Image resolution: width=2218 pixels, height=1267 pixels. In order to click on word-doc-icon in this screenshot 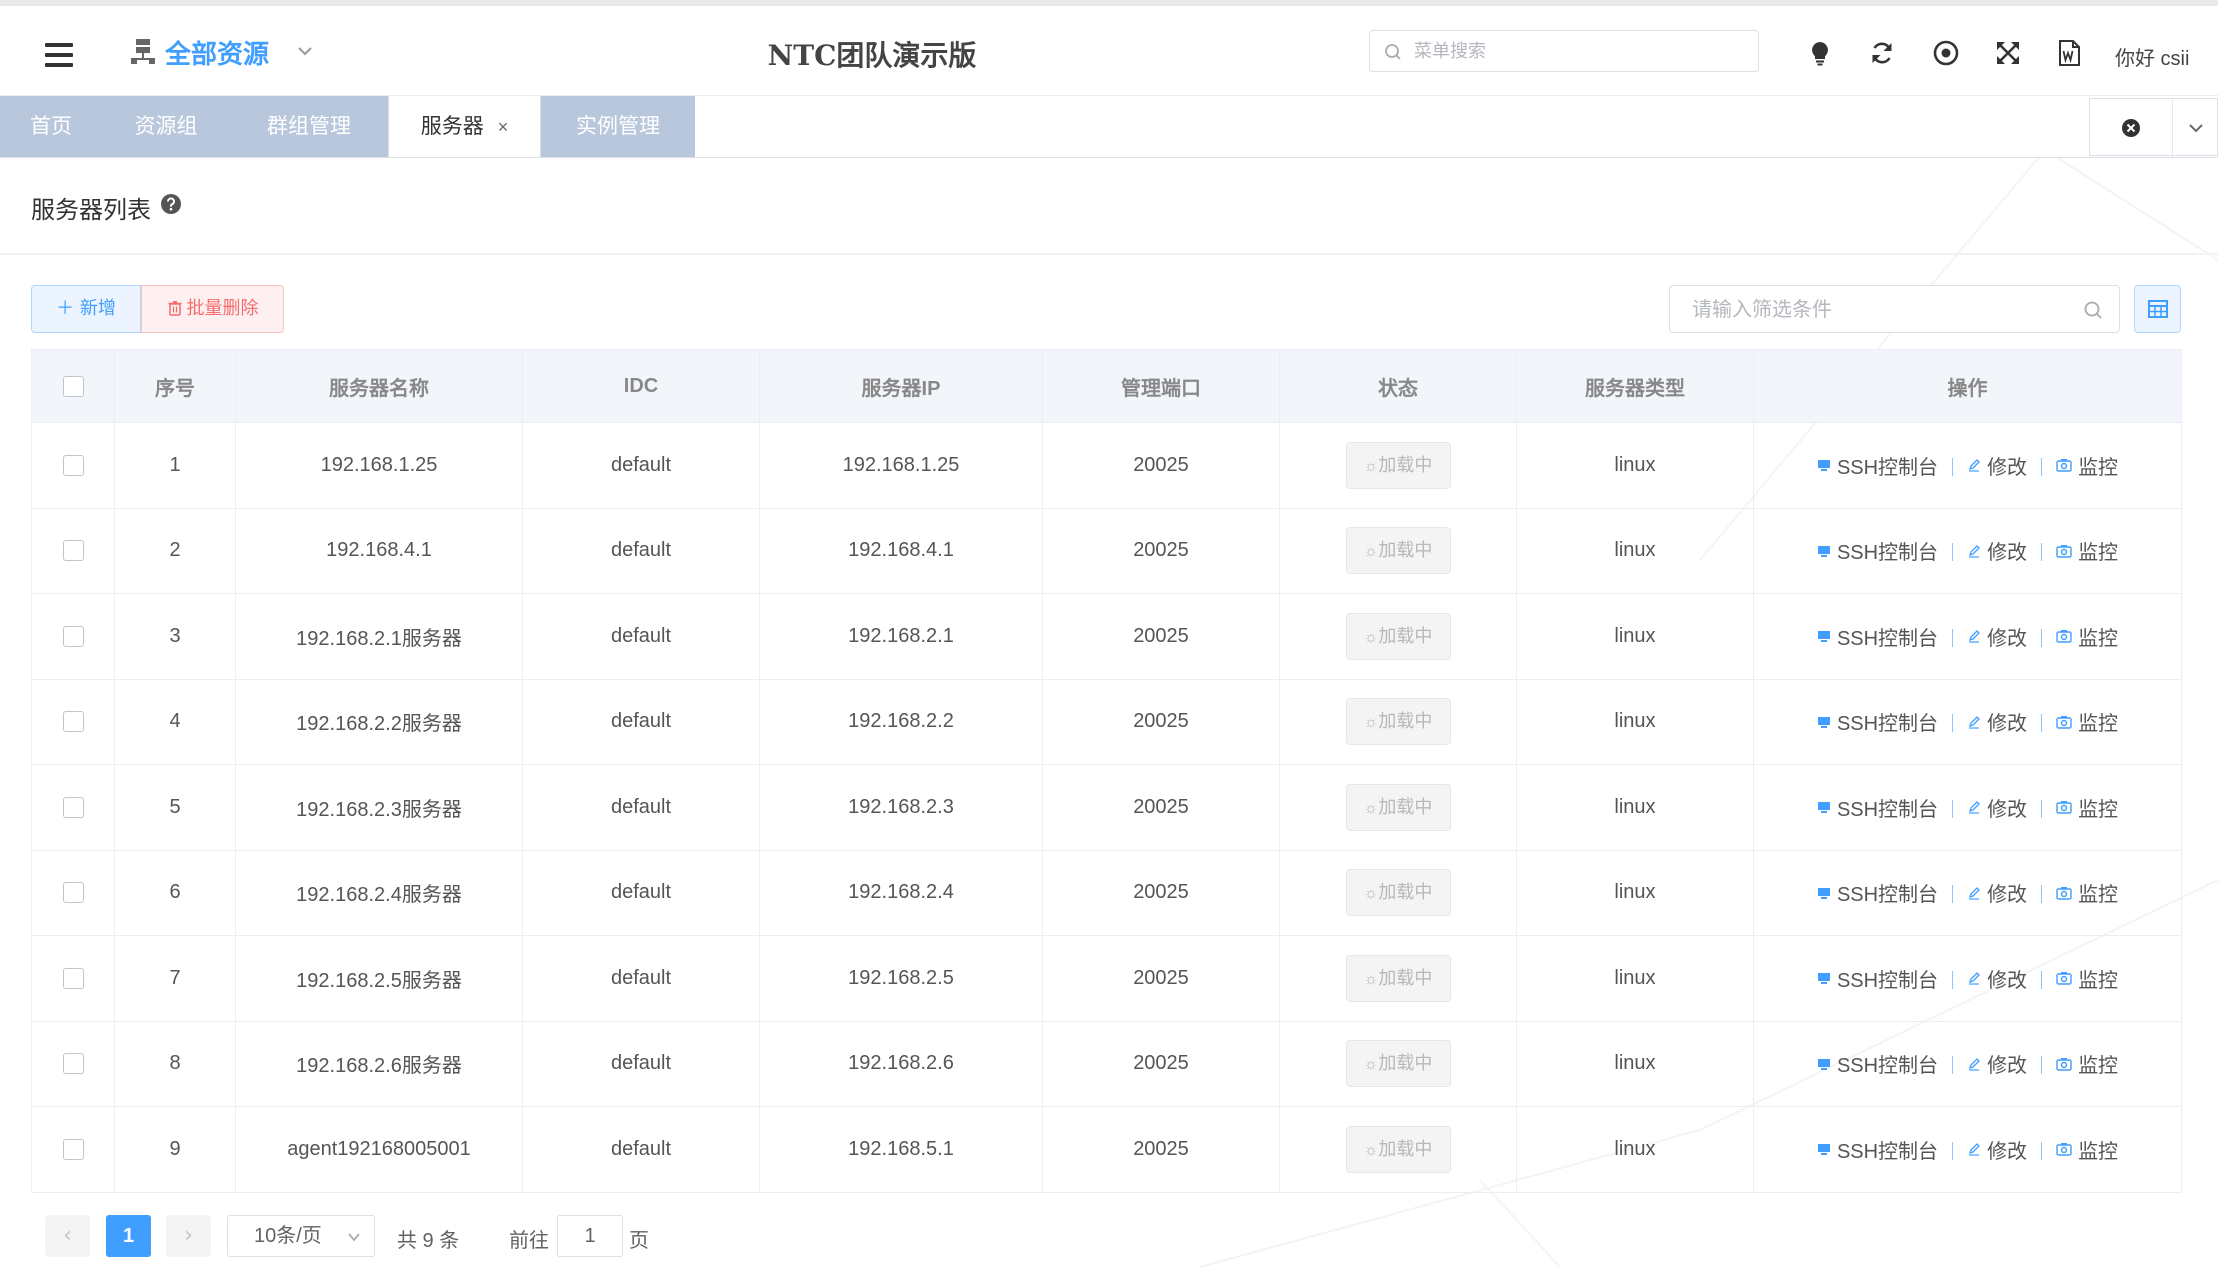, I will do `click(2069, 53)`.